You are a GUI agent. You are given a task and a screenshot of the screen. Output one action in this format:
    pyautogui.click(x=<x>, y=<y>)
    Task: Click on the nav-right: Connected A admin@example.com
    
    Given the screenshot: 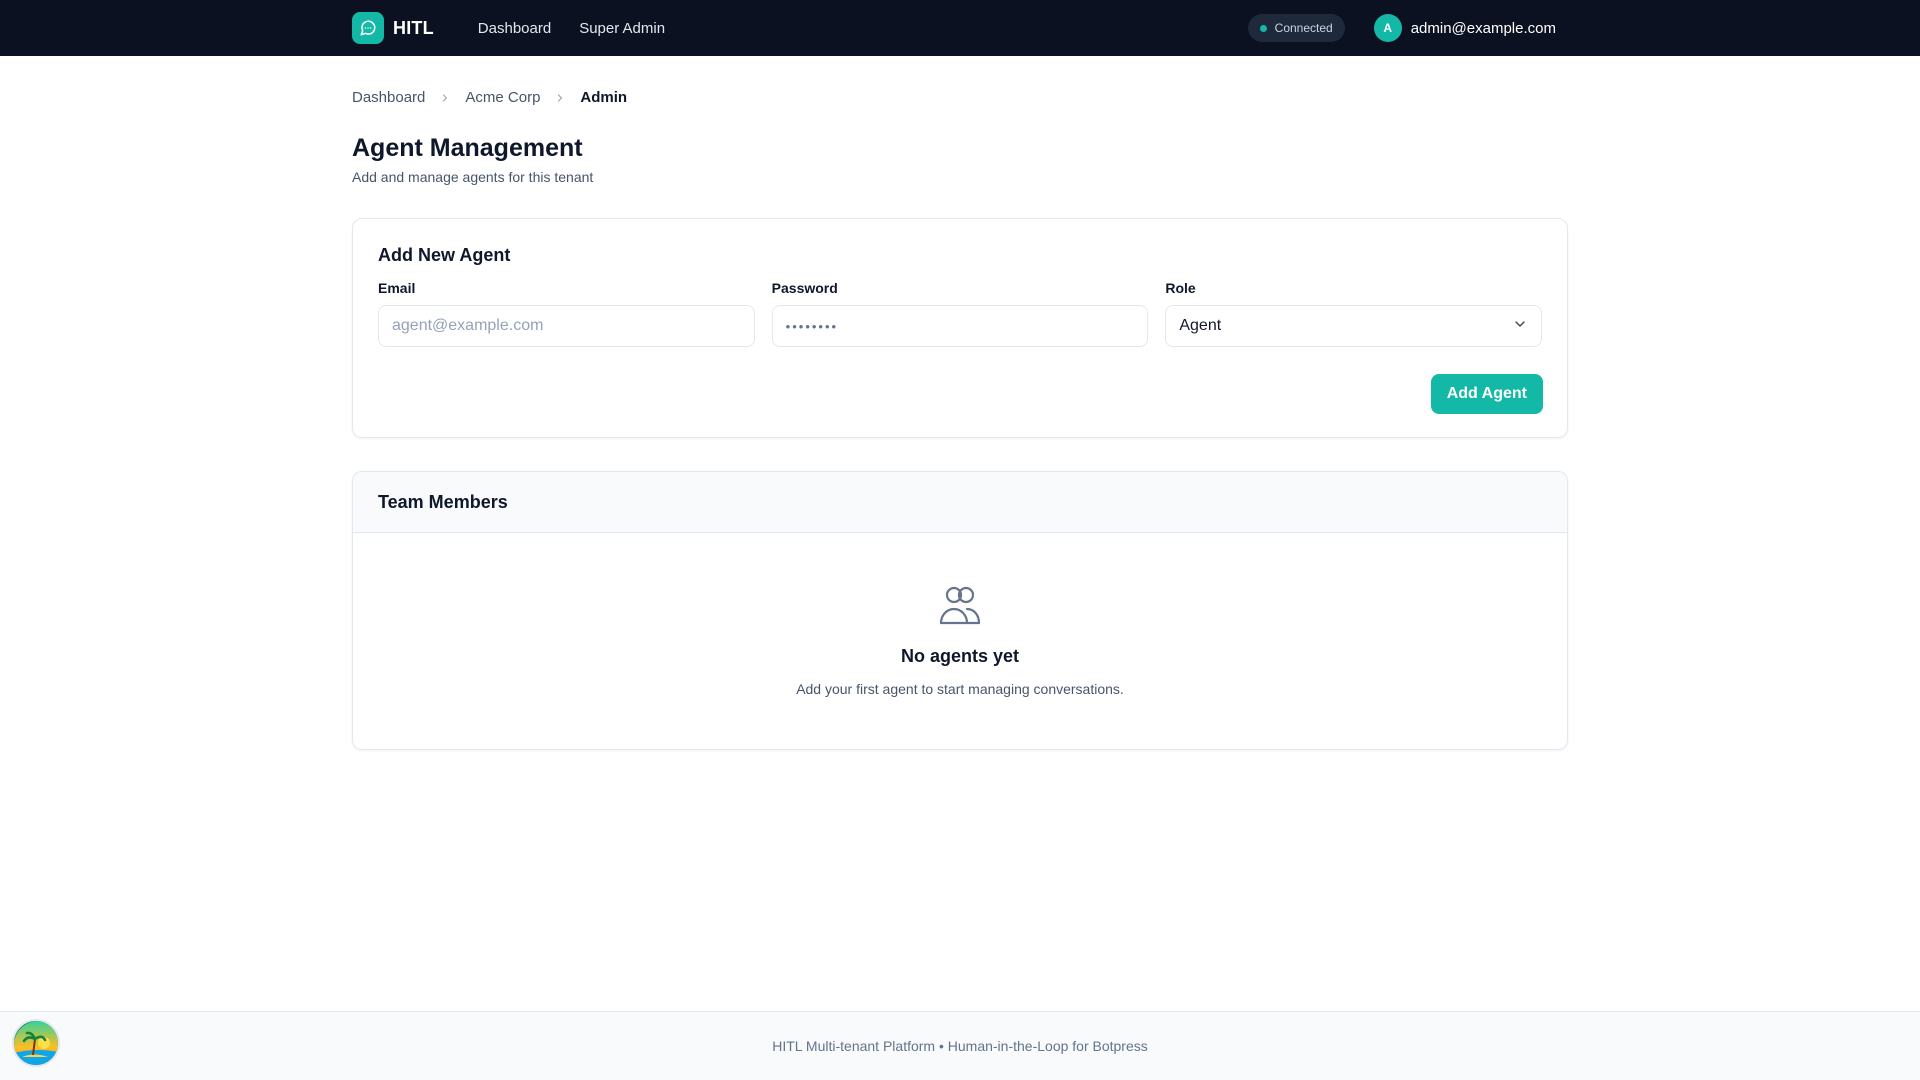 What is the action you would take?
    pyautogui.click(x=1407, y=28)
    